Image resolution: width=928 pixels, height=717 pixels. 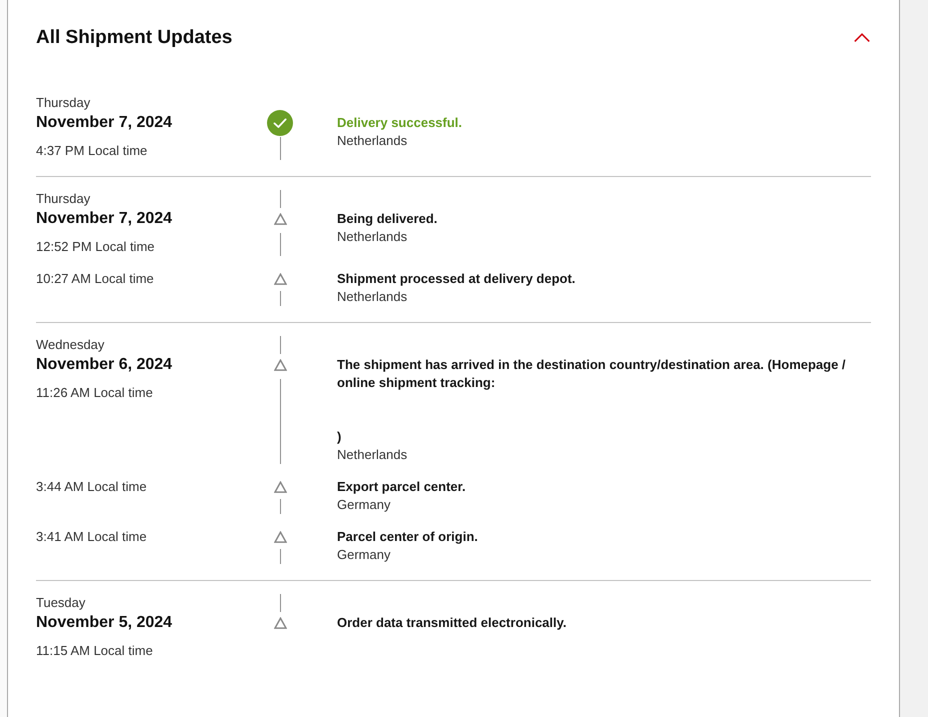 What do you see at coordinates (134, 38) in the screenshot?
I see `section-title: All Shipment Updates` at bounding box center [134, 38].